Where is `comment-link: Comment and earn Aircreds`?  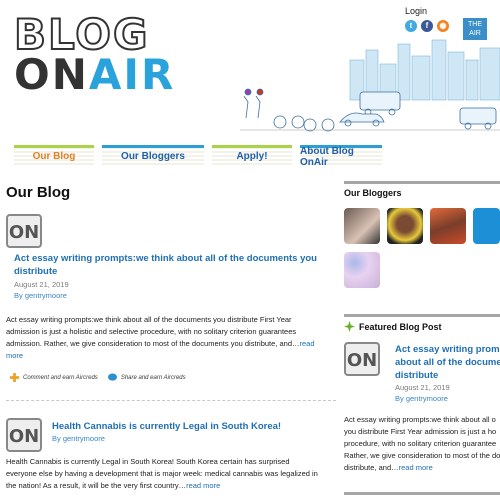
comment-link: Comment and earn Aircreds is located at coordinates (60, 378).